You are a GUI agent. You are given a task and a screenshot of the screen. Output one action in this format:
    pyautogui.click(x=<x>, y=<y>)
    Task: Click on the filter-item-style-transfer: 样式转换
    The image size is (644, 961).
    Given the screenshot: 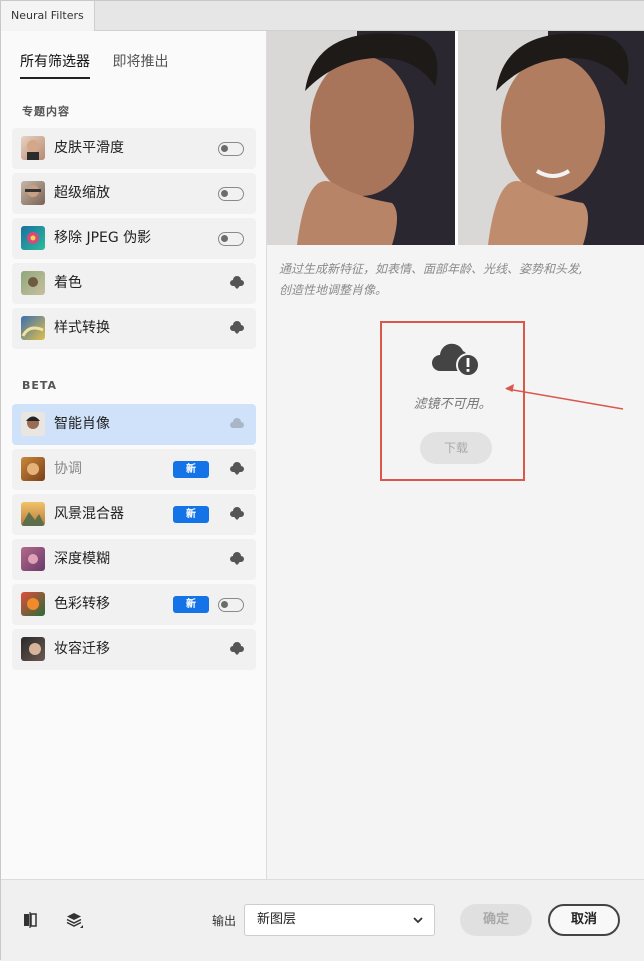 What is the action you would take?
    pyautogui.click(x=134, y=328)
    